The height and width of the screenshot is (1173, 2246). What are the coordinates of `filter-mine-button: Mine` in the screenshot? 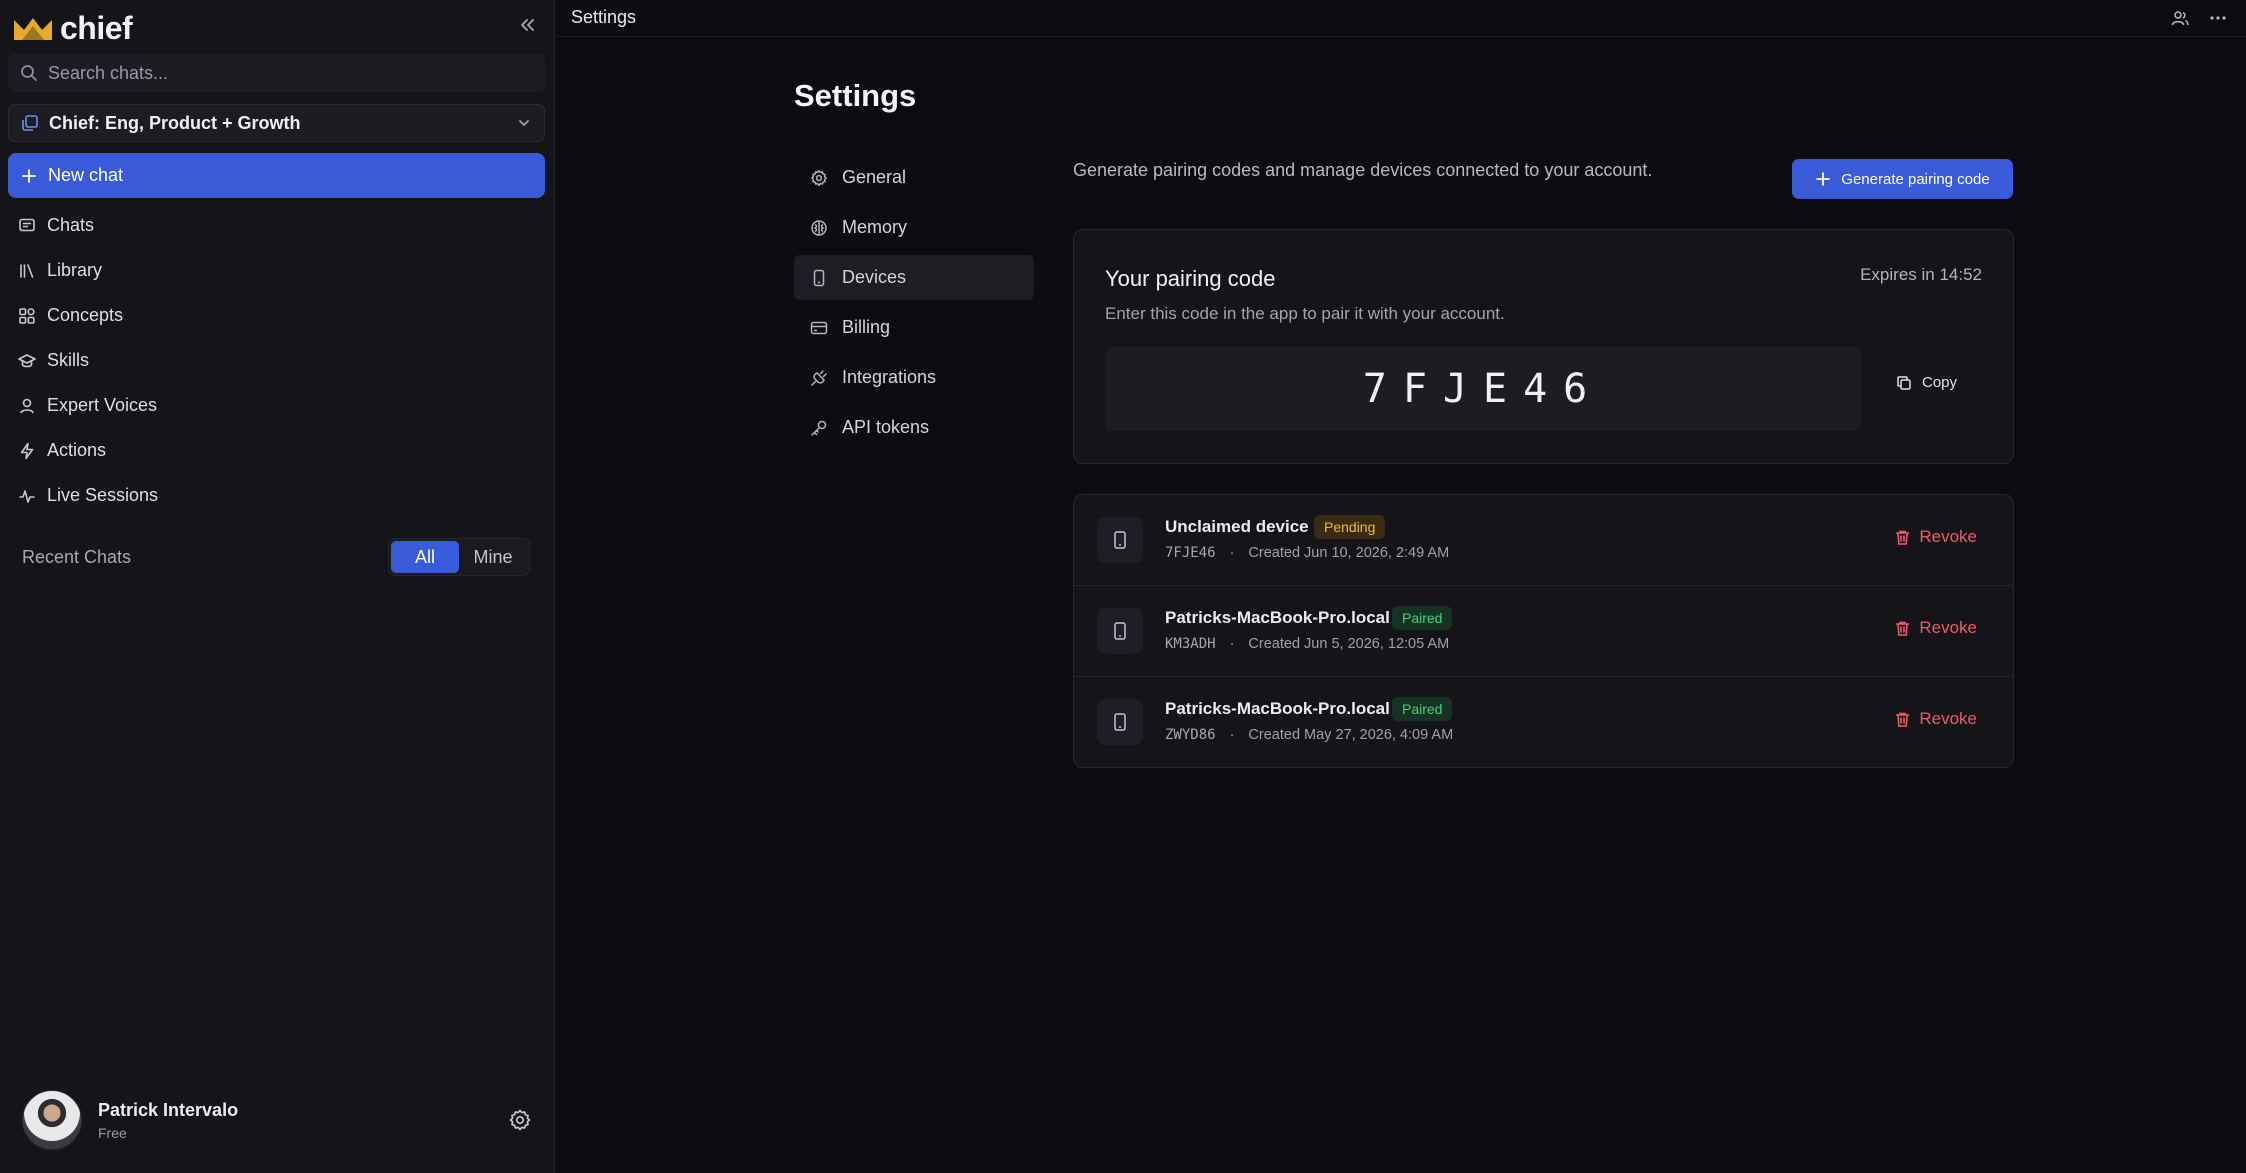 It's located at (493, 557).